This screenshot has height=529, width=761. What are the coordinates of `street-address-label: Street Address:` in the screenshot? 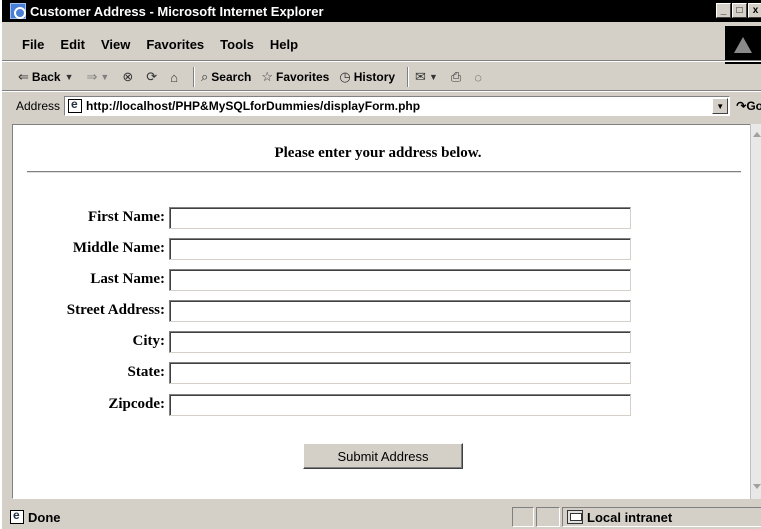 It's located at (115, 310).